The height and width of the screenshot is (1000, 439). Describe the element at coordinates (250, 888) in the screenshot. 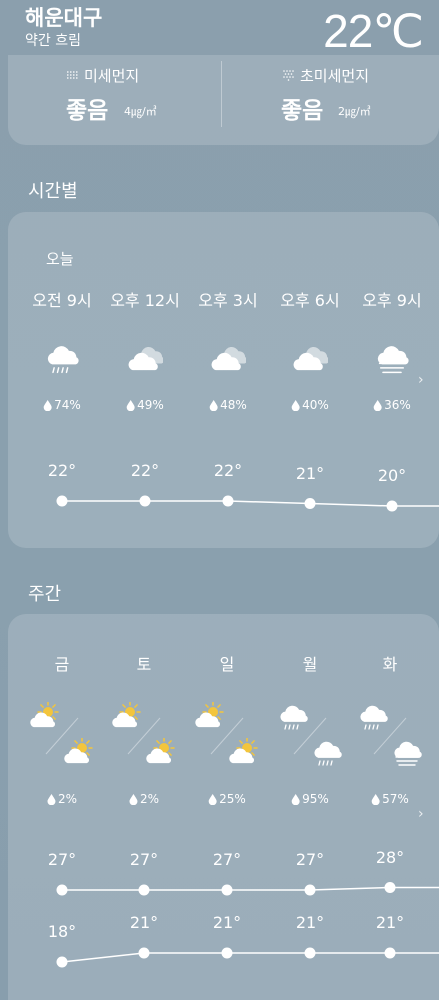

I see `weekly-high-temperature-line` at that location.